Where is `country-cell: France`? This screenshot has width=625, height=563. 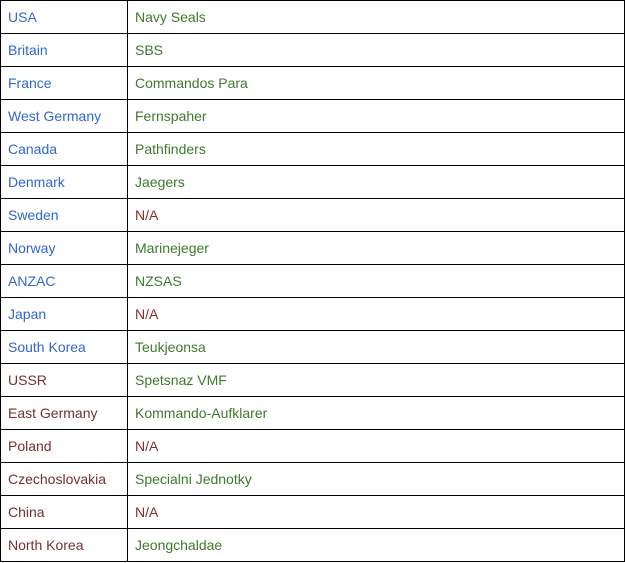
country-cell: France is located at coordinates (64, 83).